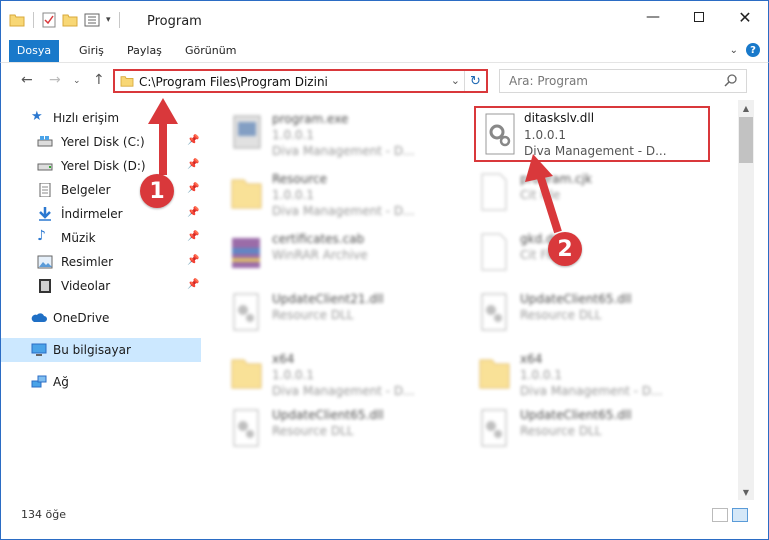  I want to click on annotation-overlay, so click(355, 166).